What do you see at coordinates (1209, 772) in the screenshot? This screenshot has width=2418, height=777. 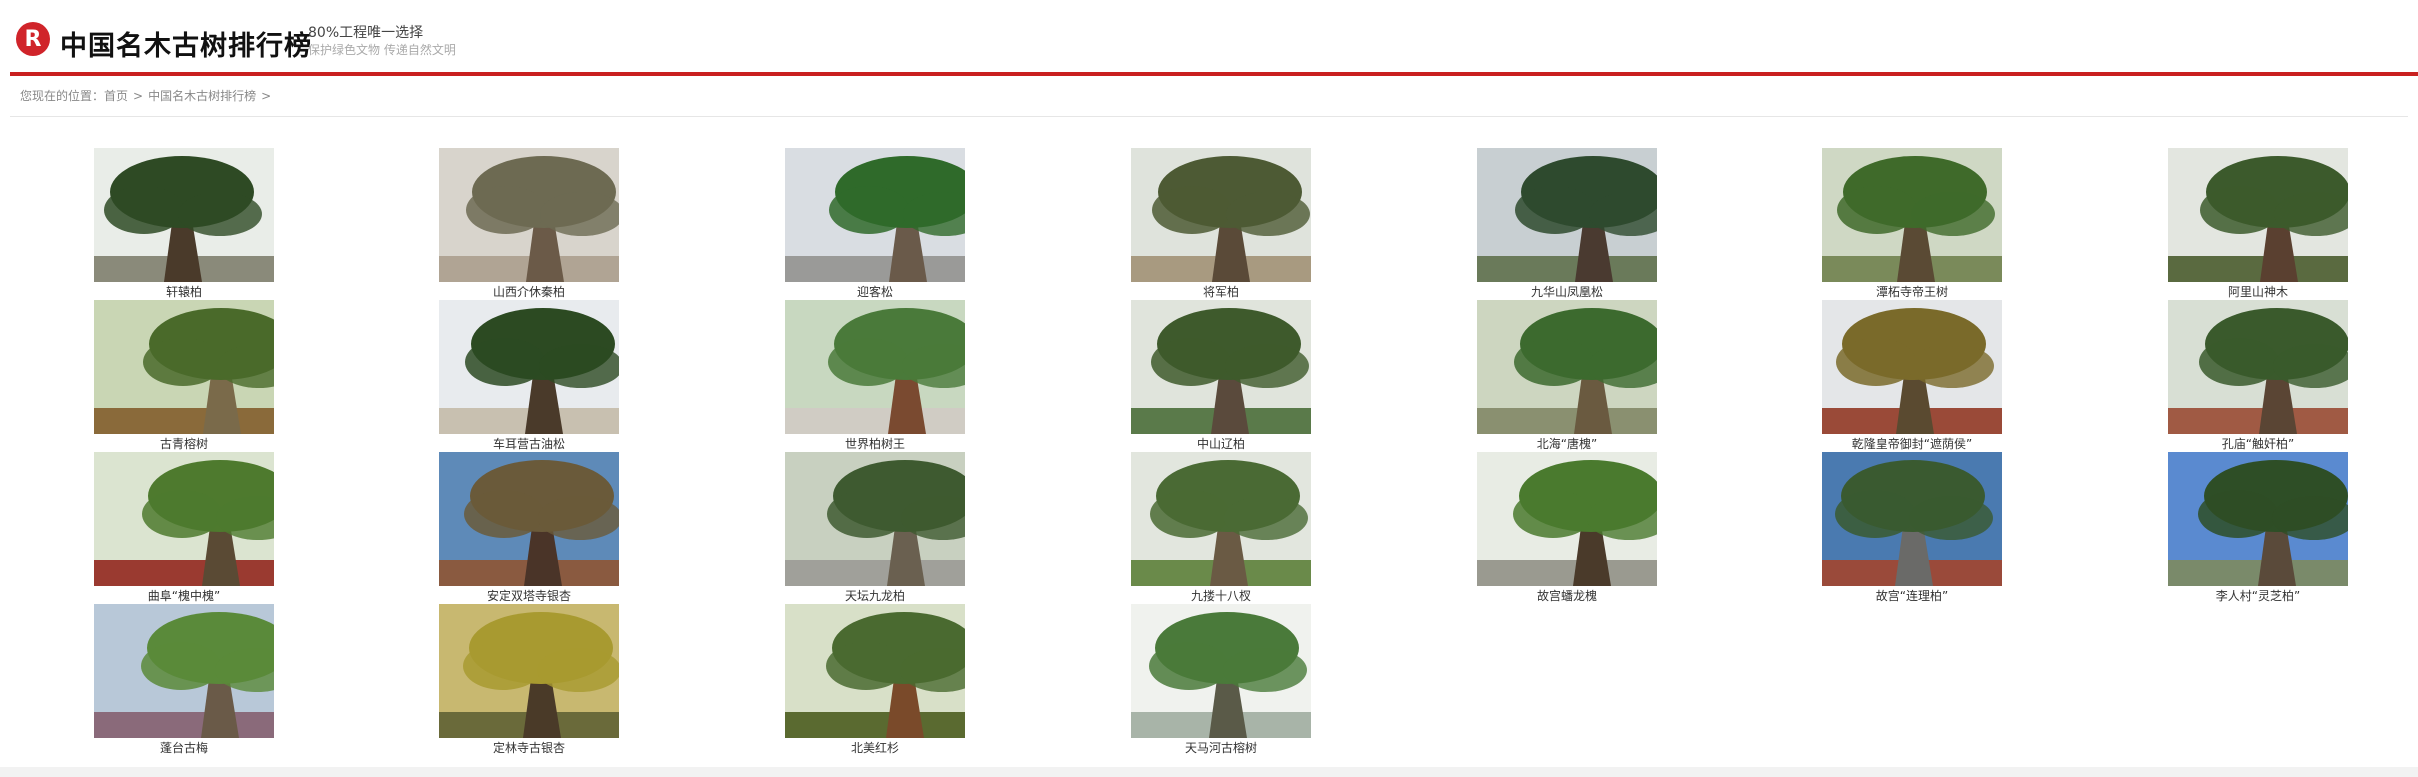 I see `page-bottom-bar` at bounding box center [1209, 772].